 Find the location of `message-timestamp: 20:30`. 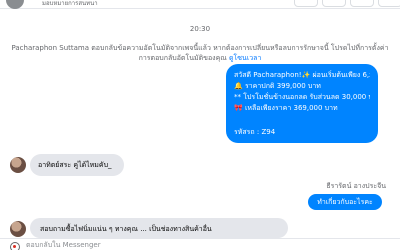

message-timestamp: 20:30 is located at coordinates (200, 29).